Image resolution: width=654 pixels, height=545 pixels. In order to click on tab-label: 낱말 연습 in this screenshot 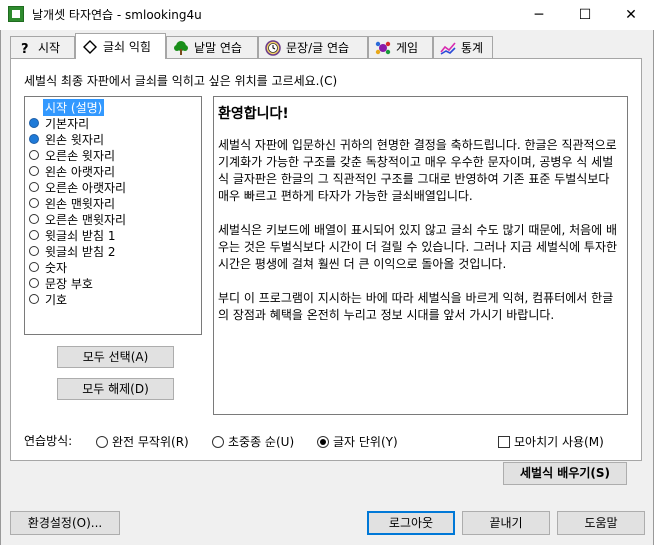, I will do `click(218, 48)`.